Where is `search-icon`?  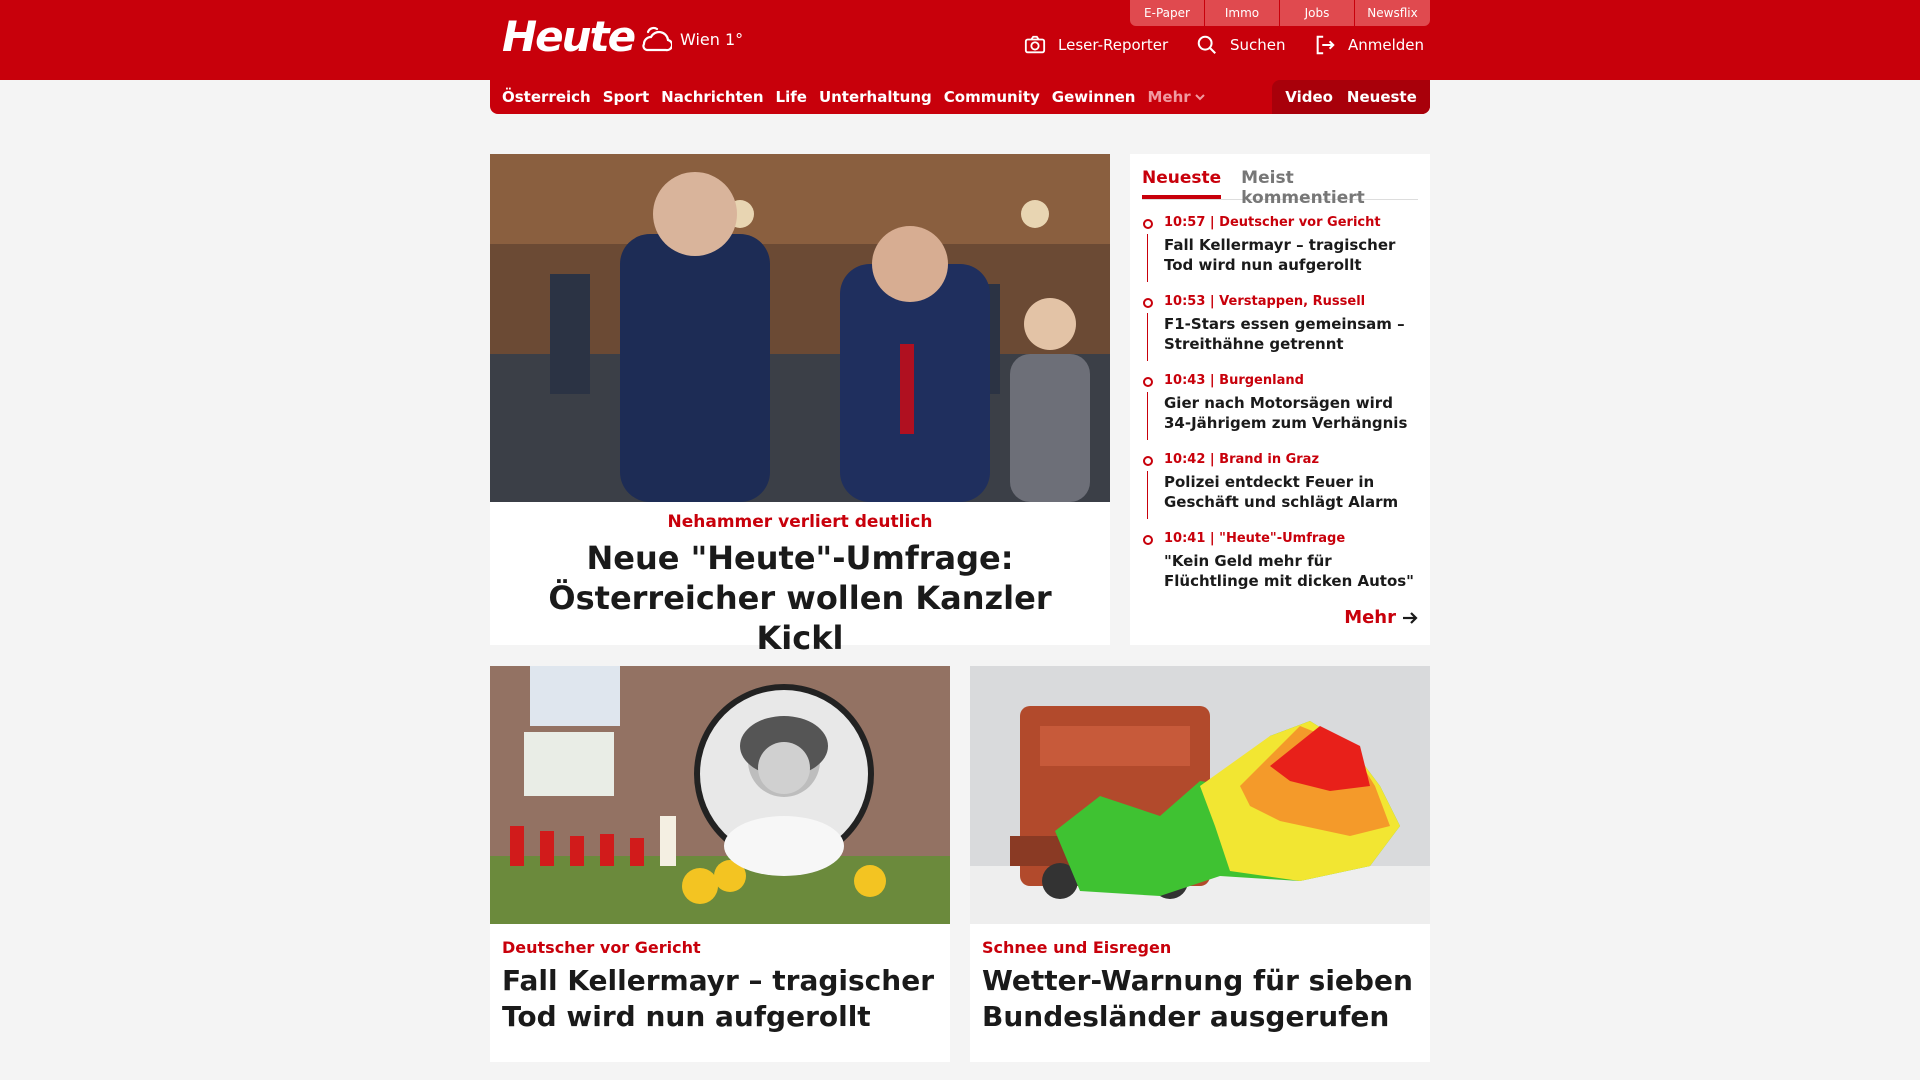 search-icon is located at coordinates (1206, 44).